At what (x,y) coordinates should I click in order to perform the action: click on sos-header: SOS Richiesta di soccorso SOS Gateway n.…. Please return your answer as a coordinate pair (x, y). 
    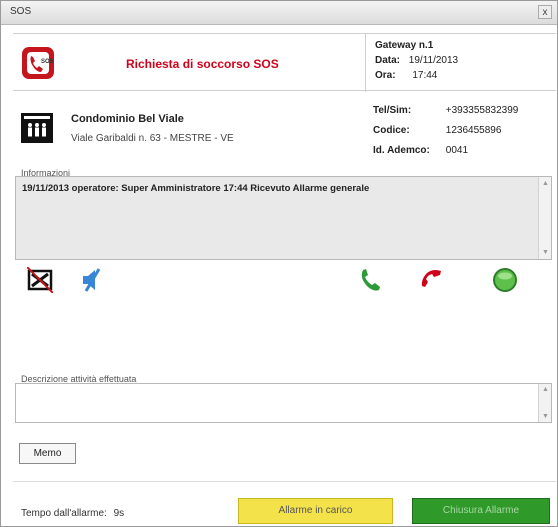
    Looking at the image, I should click on (284, 62).